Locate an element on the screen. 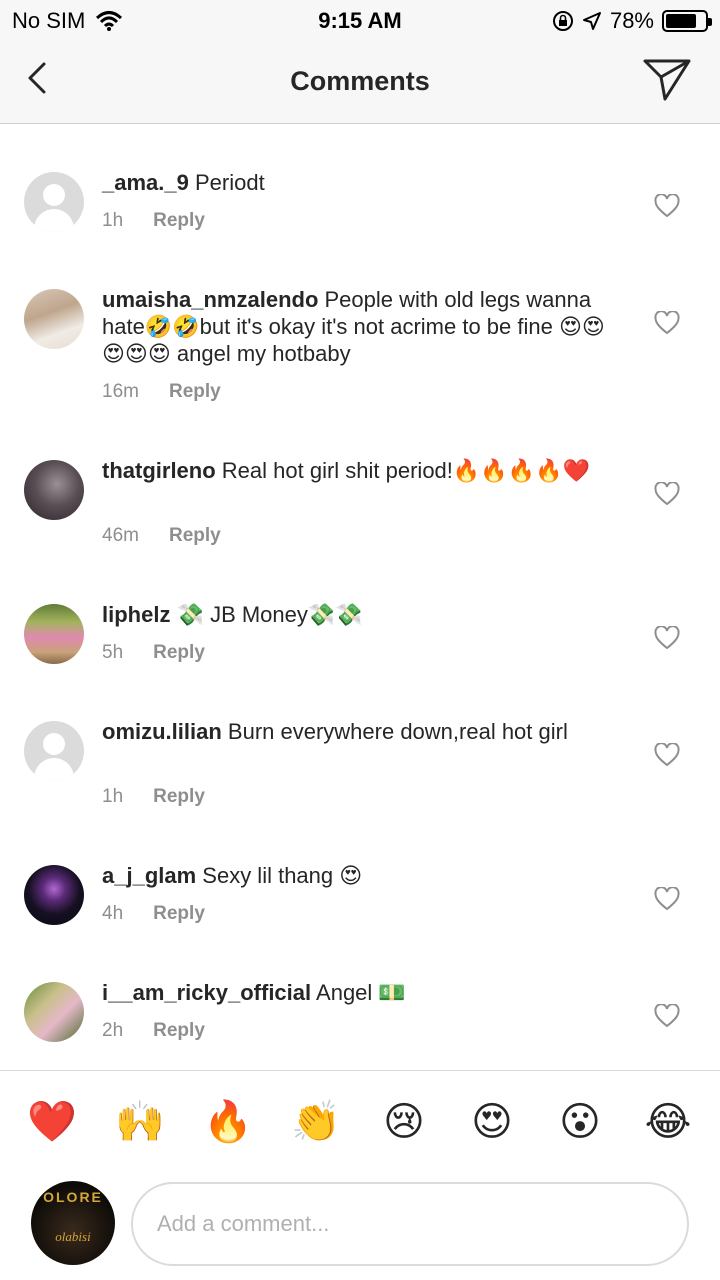 This screenshot has height=1280, width=720. comment-username: i__am_ricky_official is located at coordinates (206, 992).